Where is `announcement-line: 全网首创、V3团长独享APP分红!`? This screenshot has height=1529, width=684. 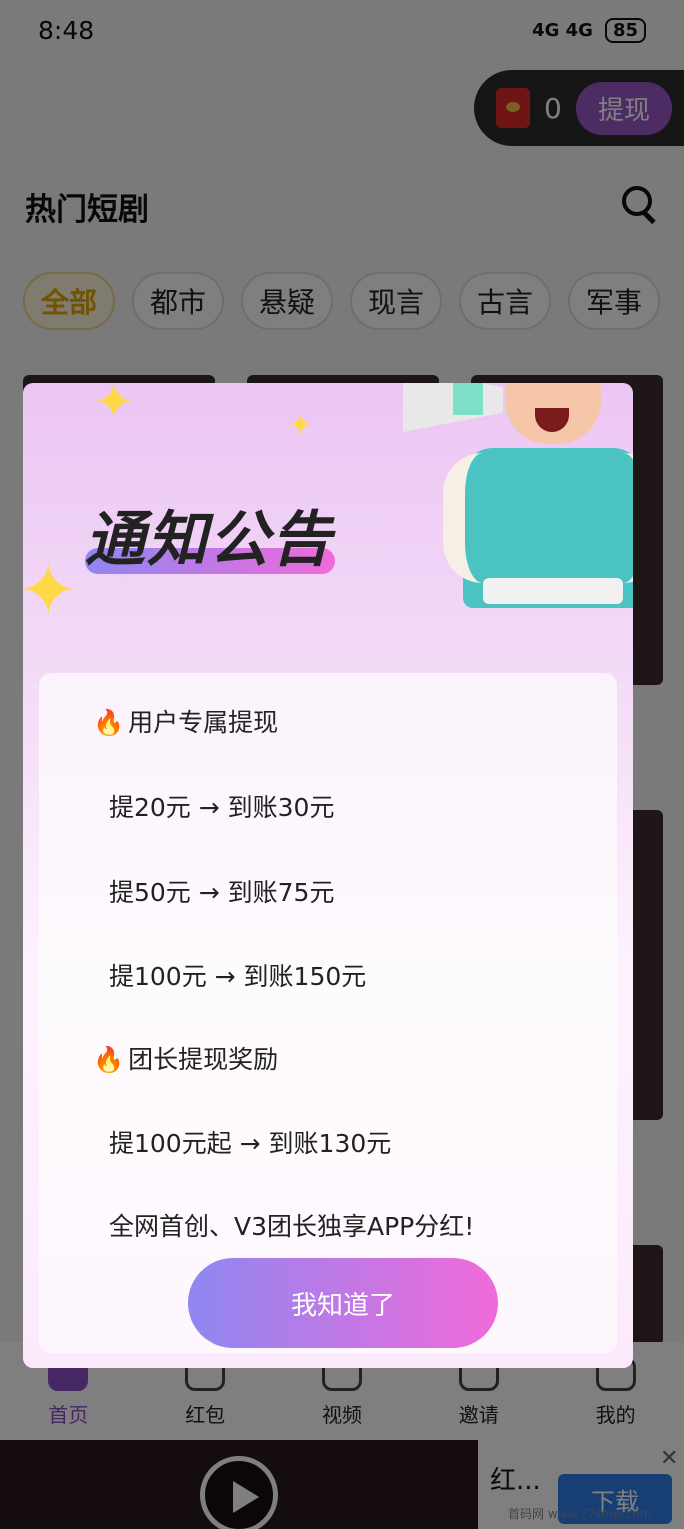 announcement-line: 全网首创、V3团长独享APP分红! is located at coordinates (292, 1226).